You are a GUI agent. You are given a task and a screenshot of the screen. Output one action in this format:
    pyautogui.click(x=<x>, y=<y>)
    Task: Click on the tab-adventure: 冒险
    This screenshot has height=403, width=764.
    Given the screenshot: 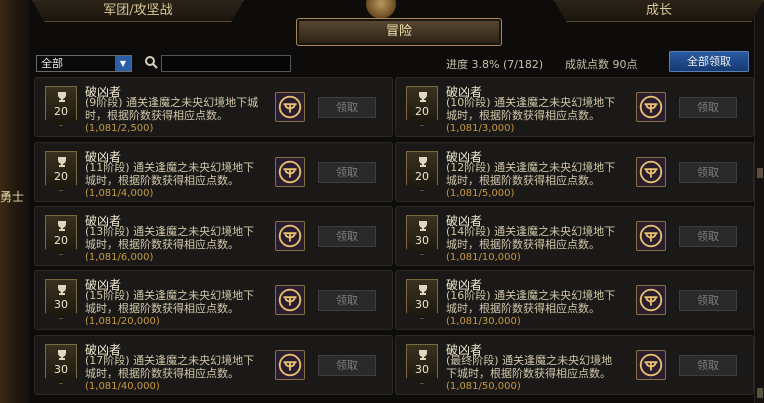 What is the action you would take?
    pyautogui.click(x=399, y=32)
    